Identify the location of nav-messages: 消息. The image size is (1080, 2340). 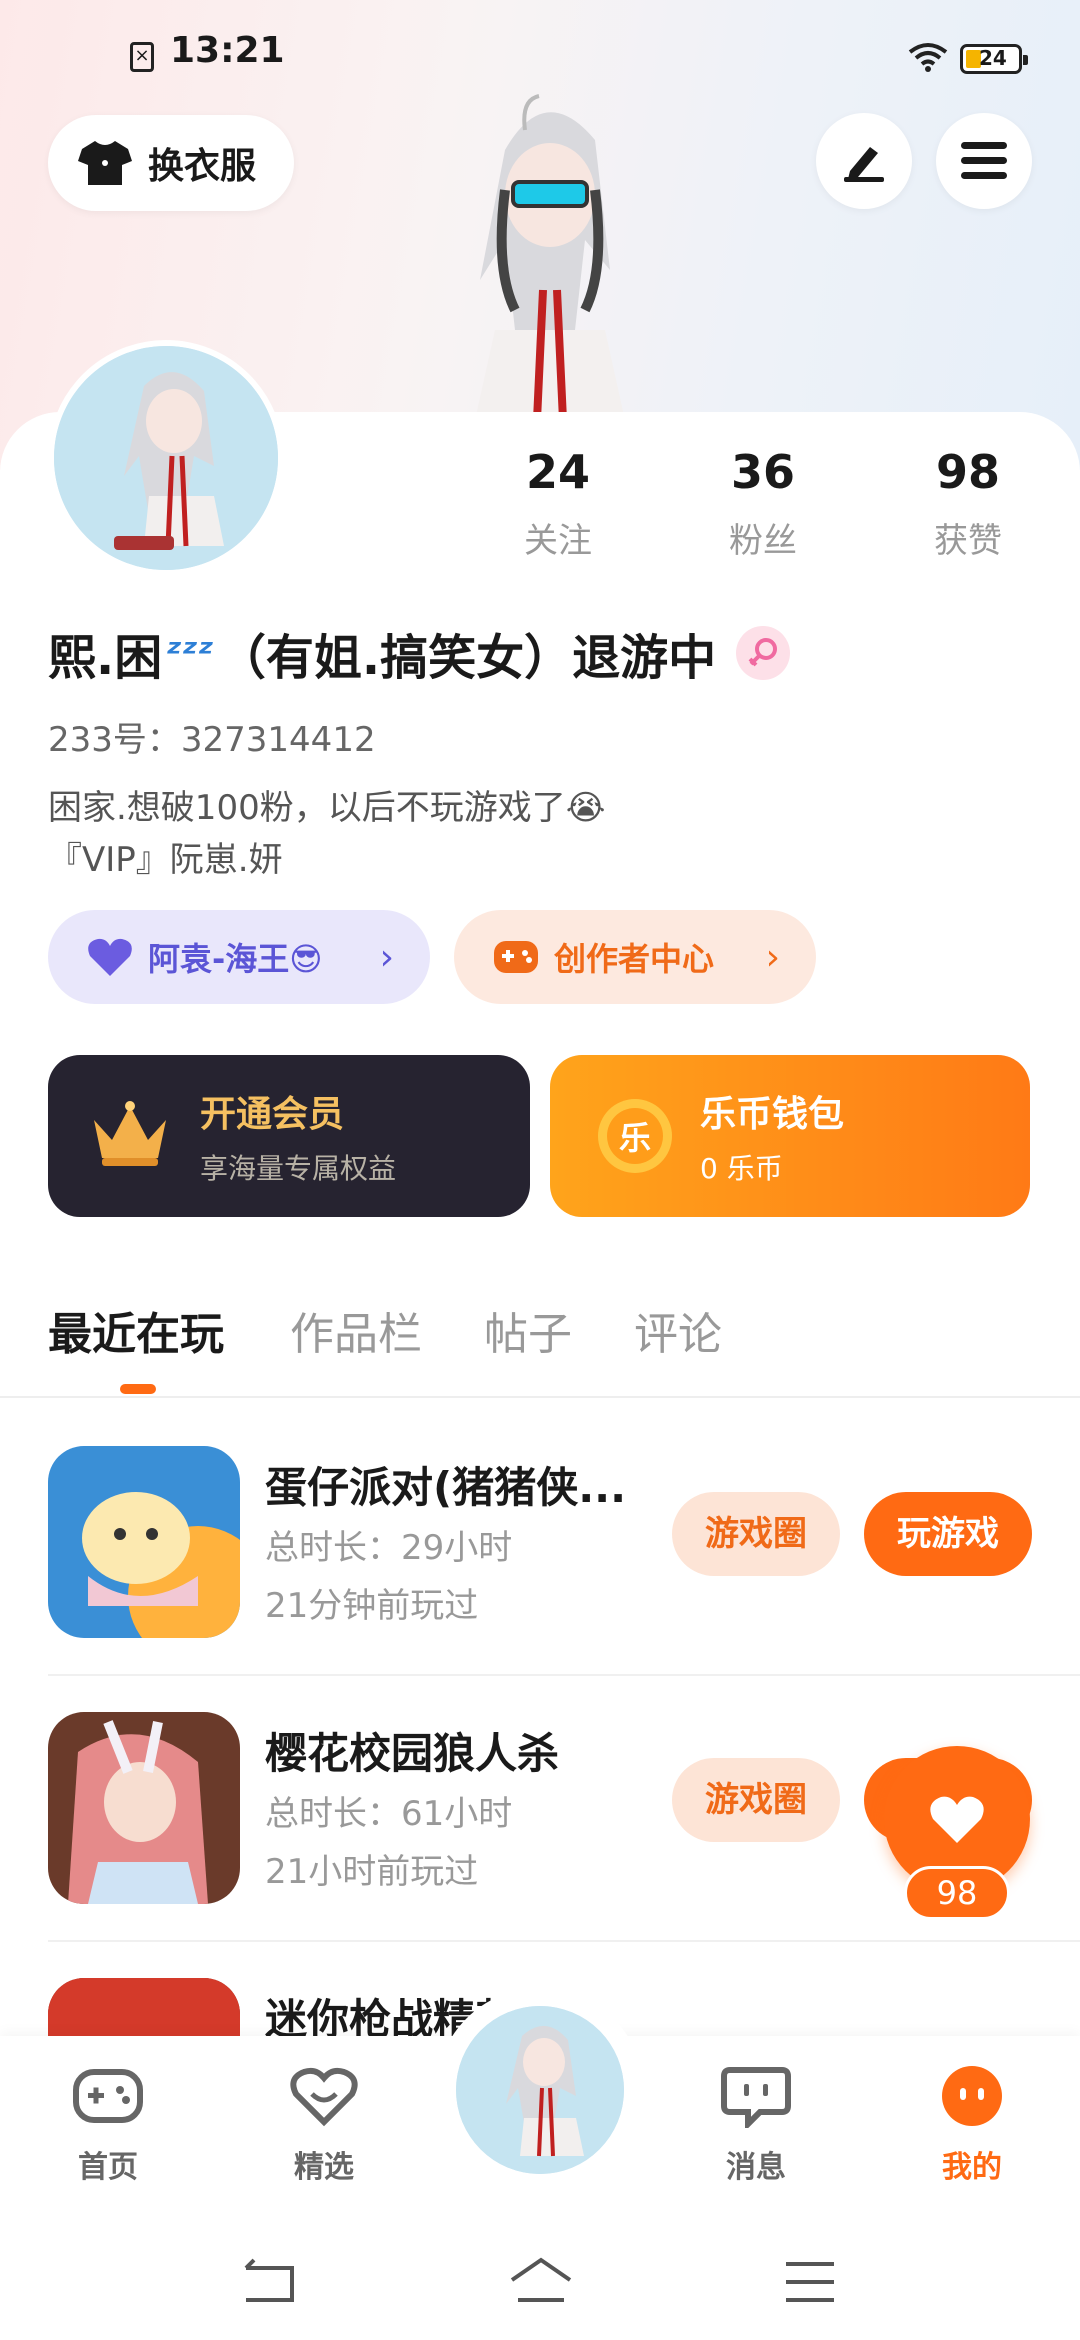
(756, 2125).